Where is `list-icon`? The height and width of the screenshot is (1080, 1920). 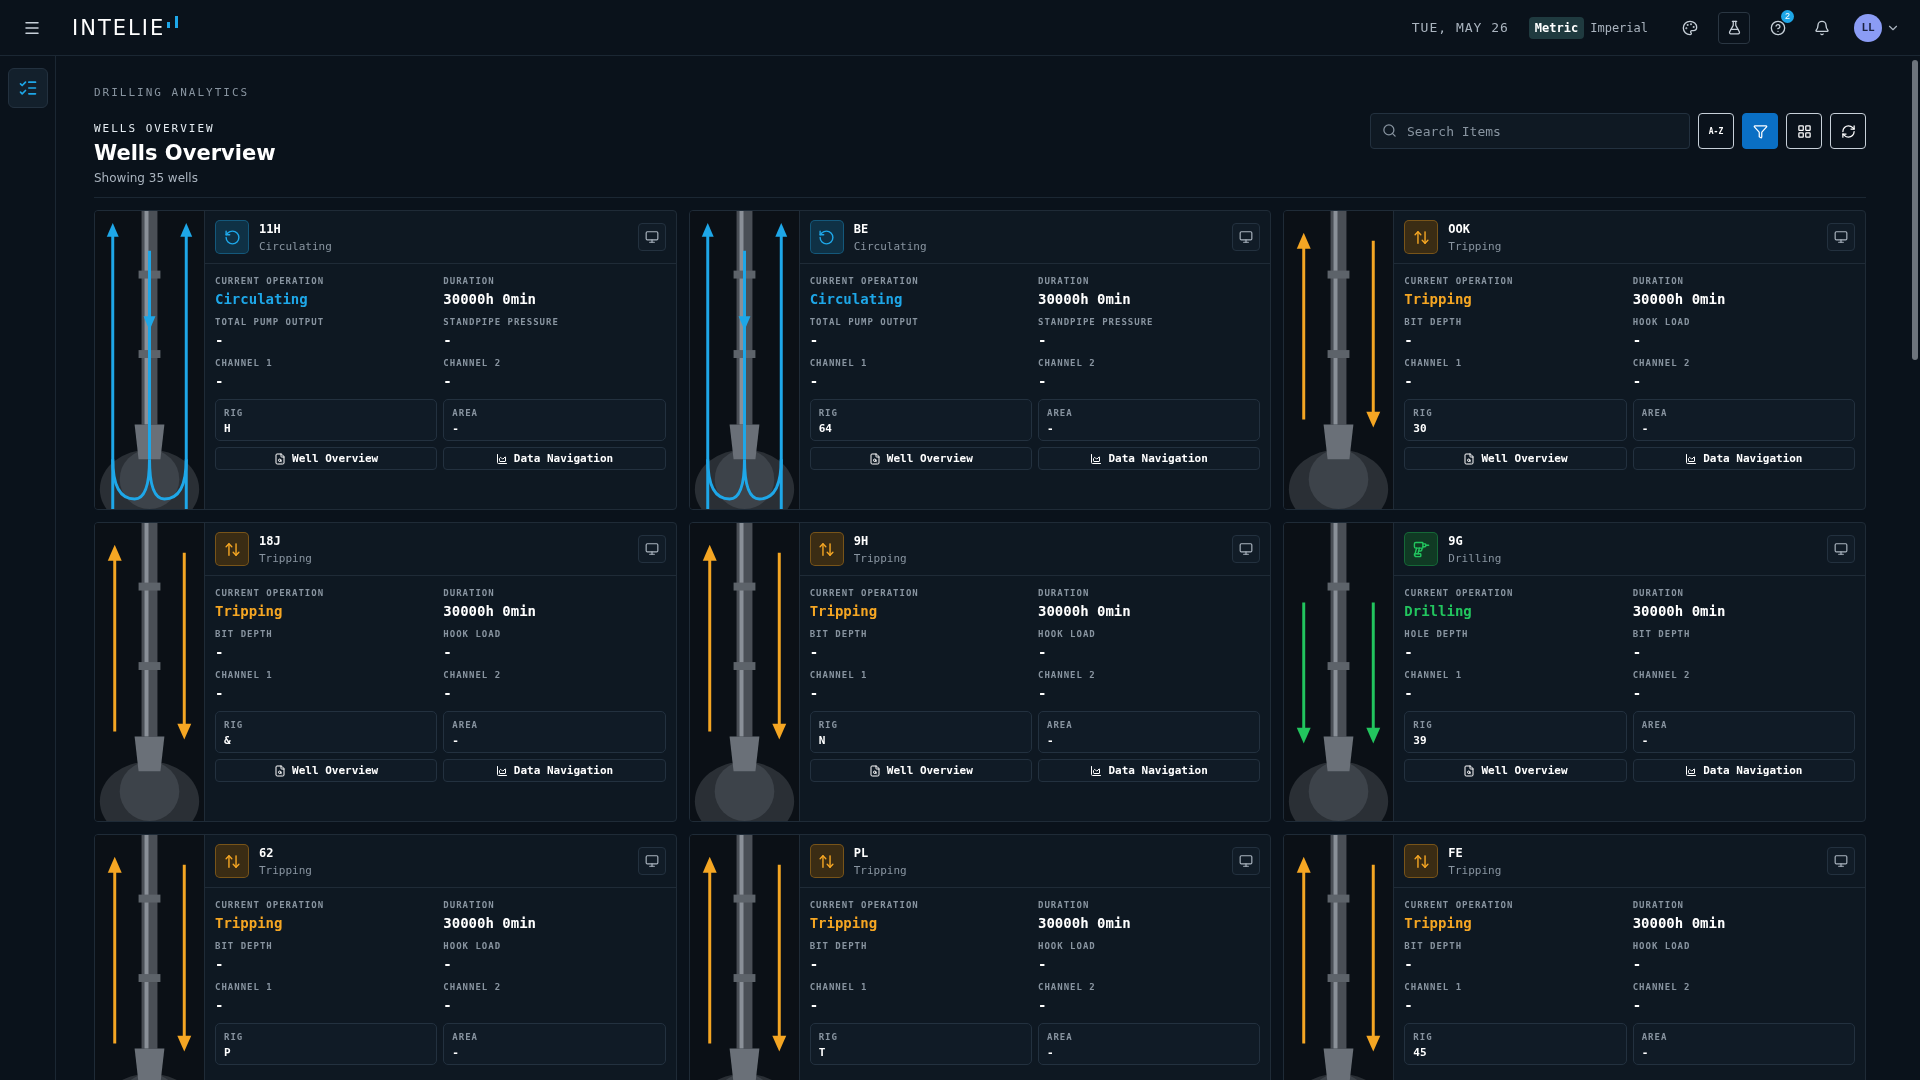
list-icon is located at coordinates (27, 88).